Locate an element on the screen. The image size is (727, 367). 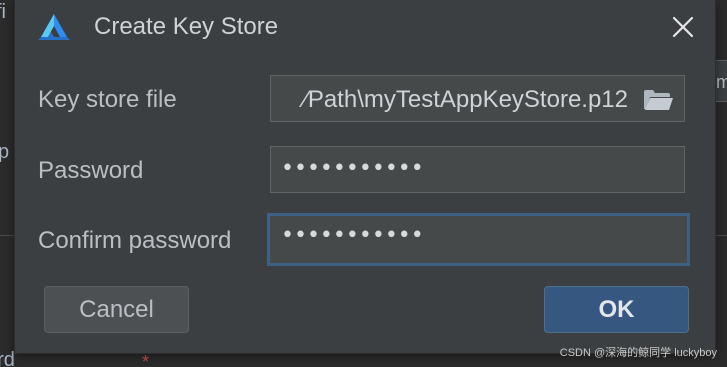
background-text-fragment: fi is located at coordinates (3, 12).